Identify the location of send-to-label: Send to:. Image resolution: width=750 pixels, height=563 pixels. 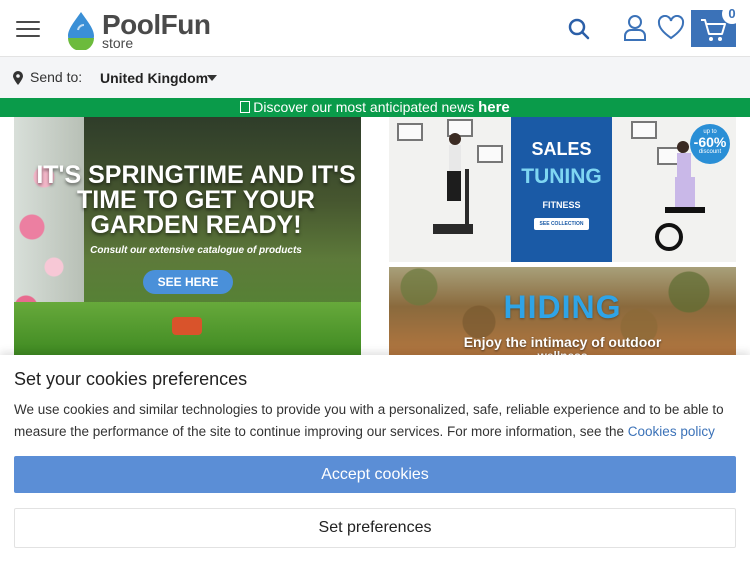
(56, 77).